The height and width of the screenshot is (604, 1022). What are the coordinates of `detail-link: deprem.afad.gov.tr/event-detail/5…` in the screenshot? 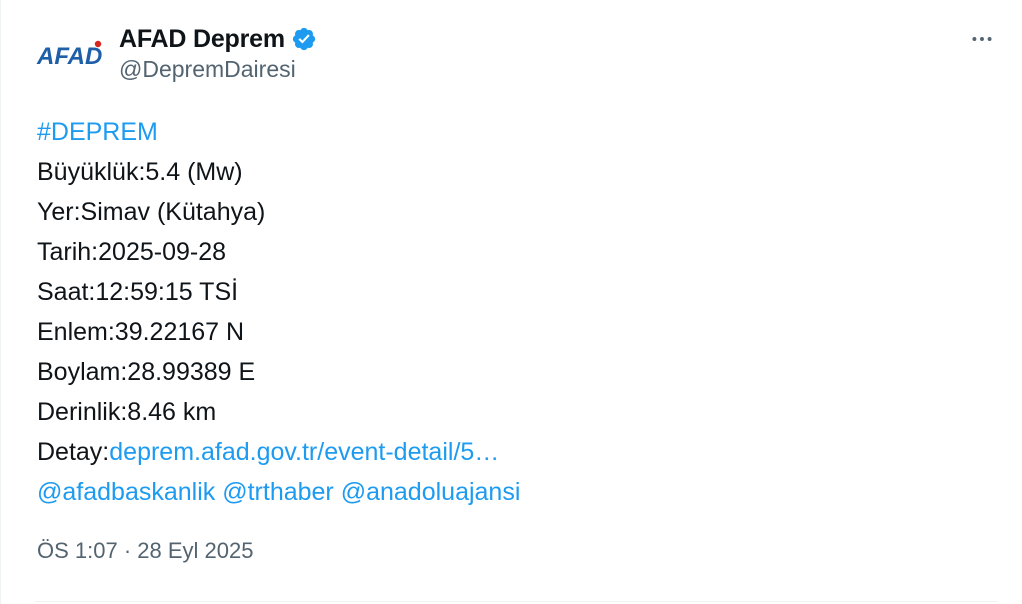 It's located at (304, 452).